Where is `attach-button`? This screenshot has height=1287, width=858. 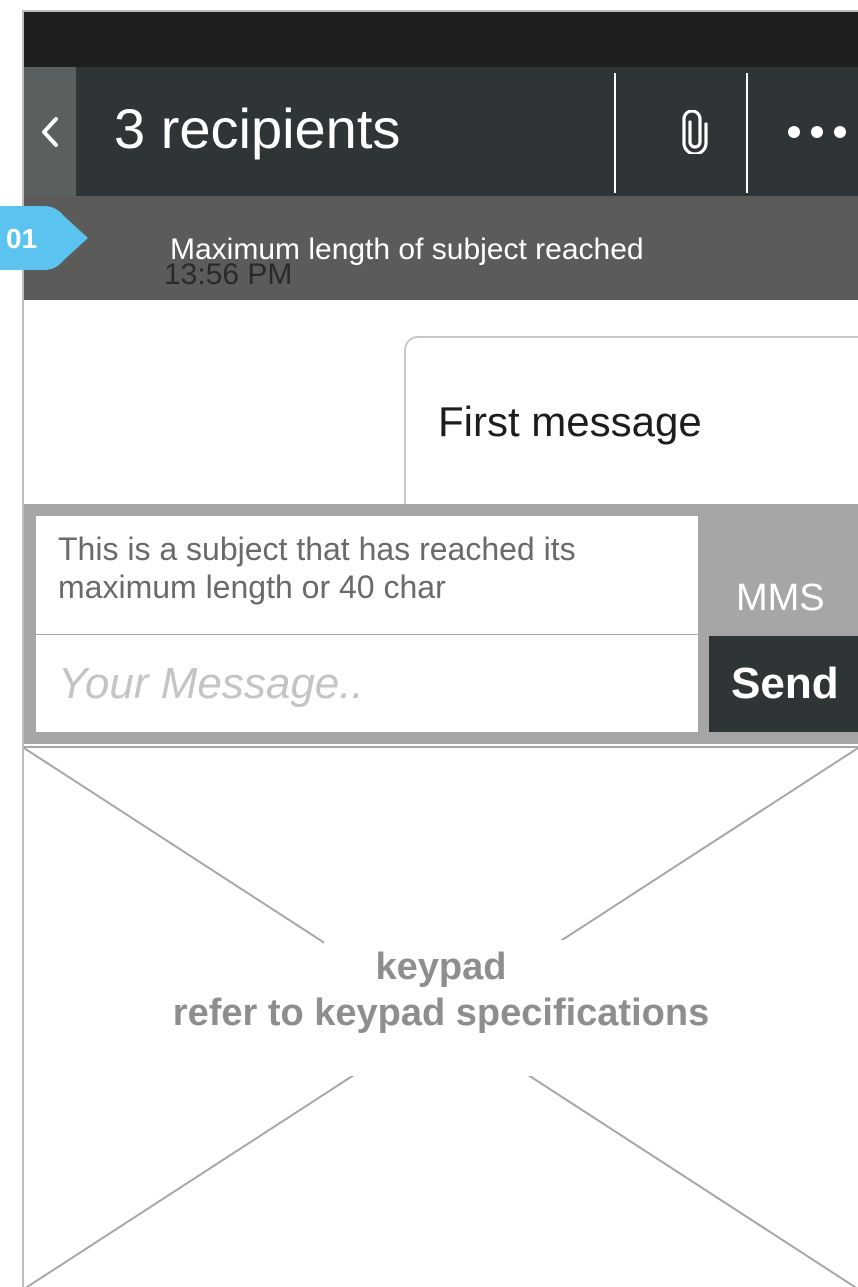 attach-button is located at coordinates (695, 131).